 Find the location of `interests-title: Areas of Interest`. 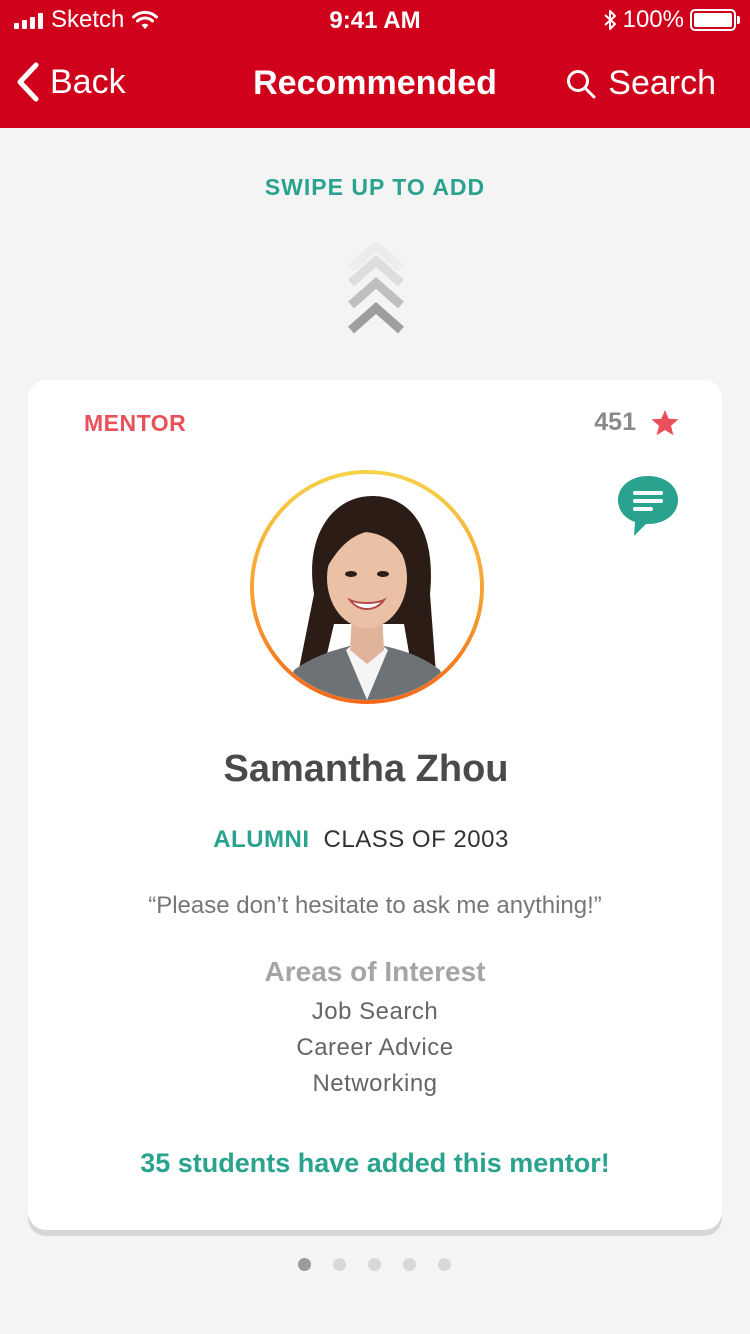

interests-title: Areas of Interest is located at coordinates (375, 971).